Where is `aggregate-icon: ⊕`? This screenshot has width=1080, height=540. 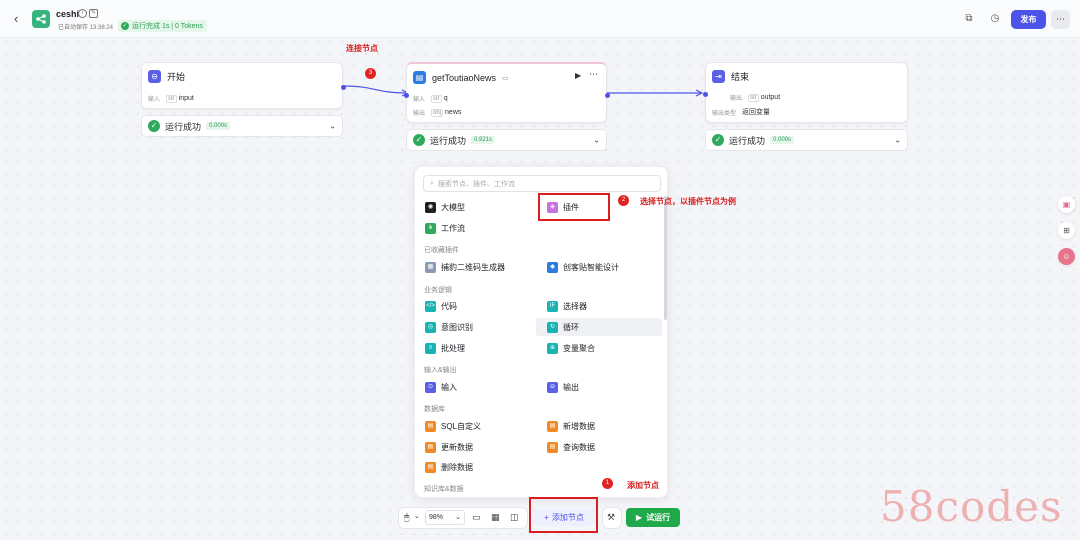 aggregate-icon: ⊕ is located at coordinates (552, 348).